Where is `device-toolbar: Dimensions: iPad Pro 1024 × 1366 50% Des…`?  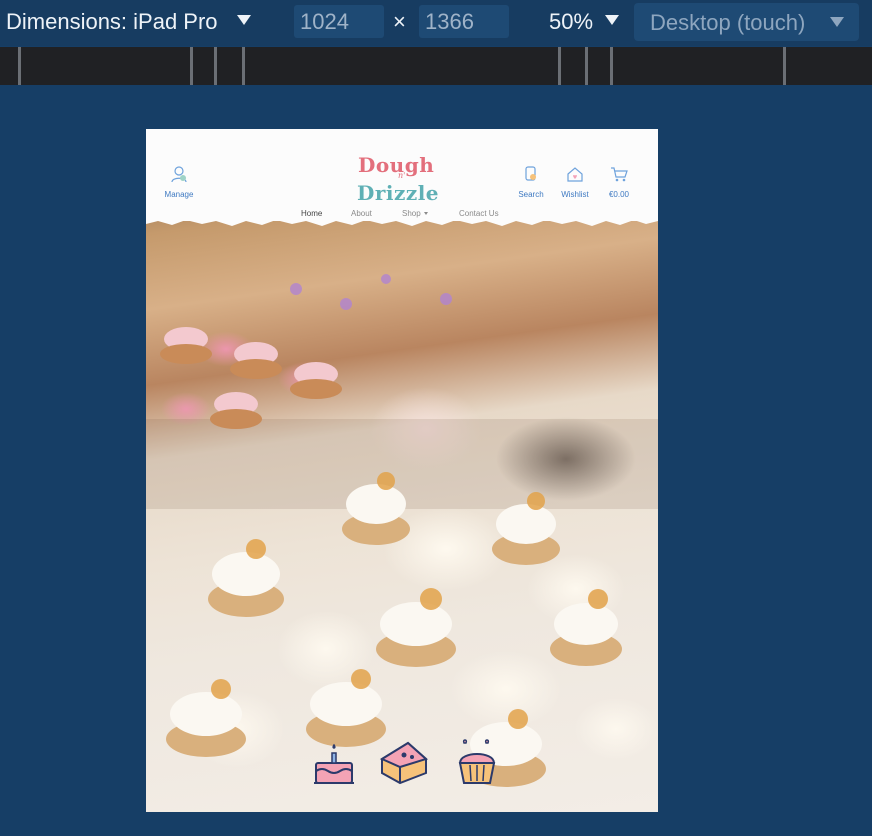 device-toolbar: Dimensions: iPad Pro 1024 × 1366 50% Des… is located at coordinates (436, 23).